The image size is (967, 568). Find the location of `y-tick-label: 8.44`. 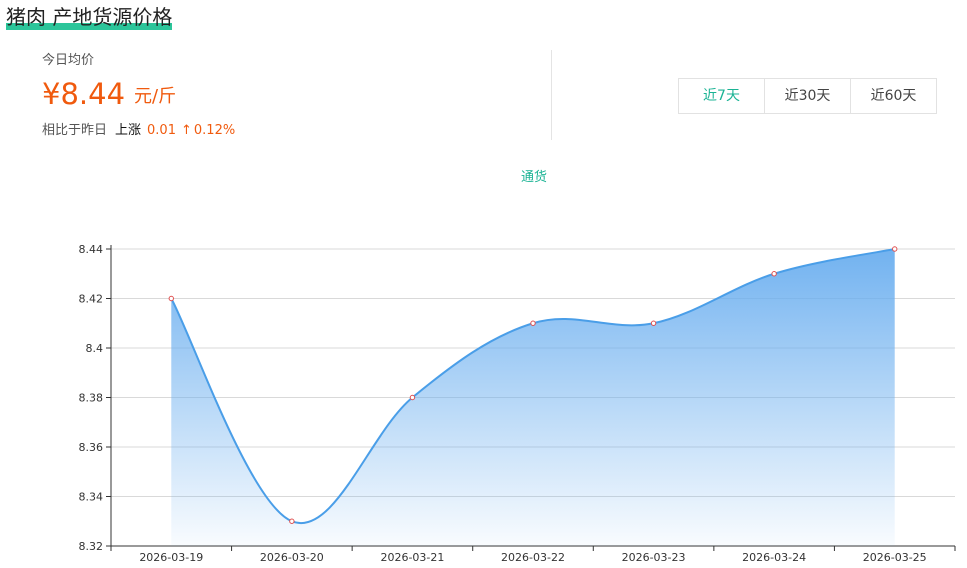

y-tick-label: 8.44 is located at coordinates (91, 249).